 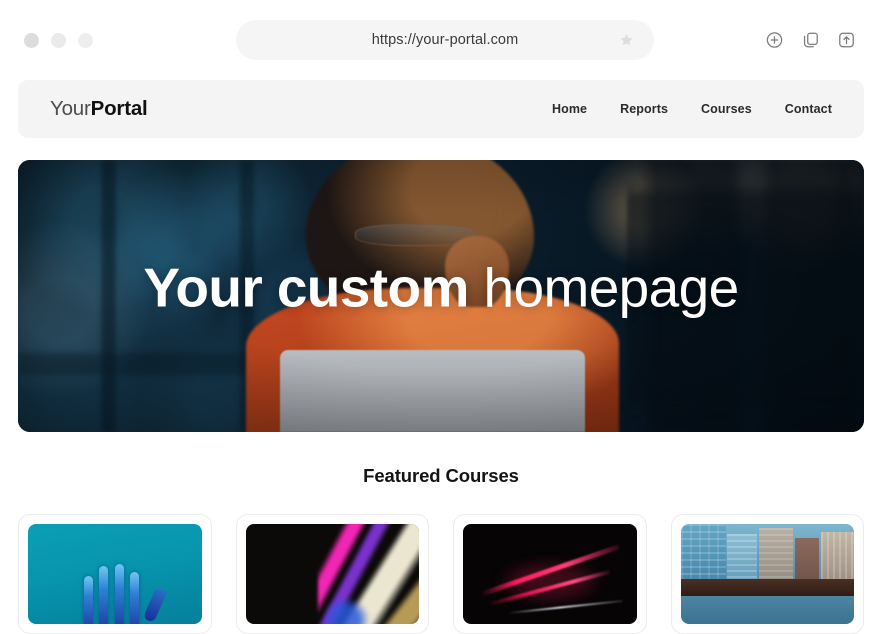 I want to click on nav-item-reports: Reports, so click(x=644, y=109).